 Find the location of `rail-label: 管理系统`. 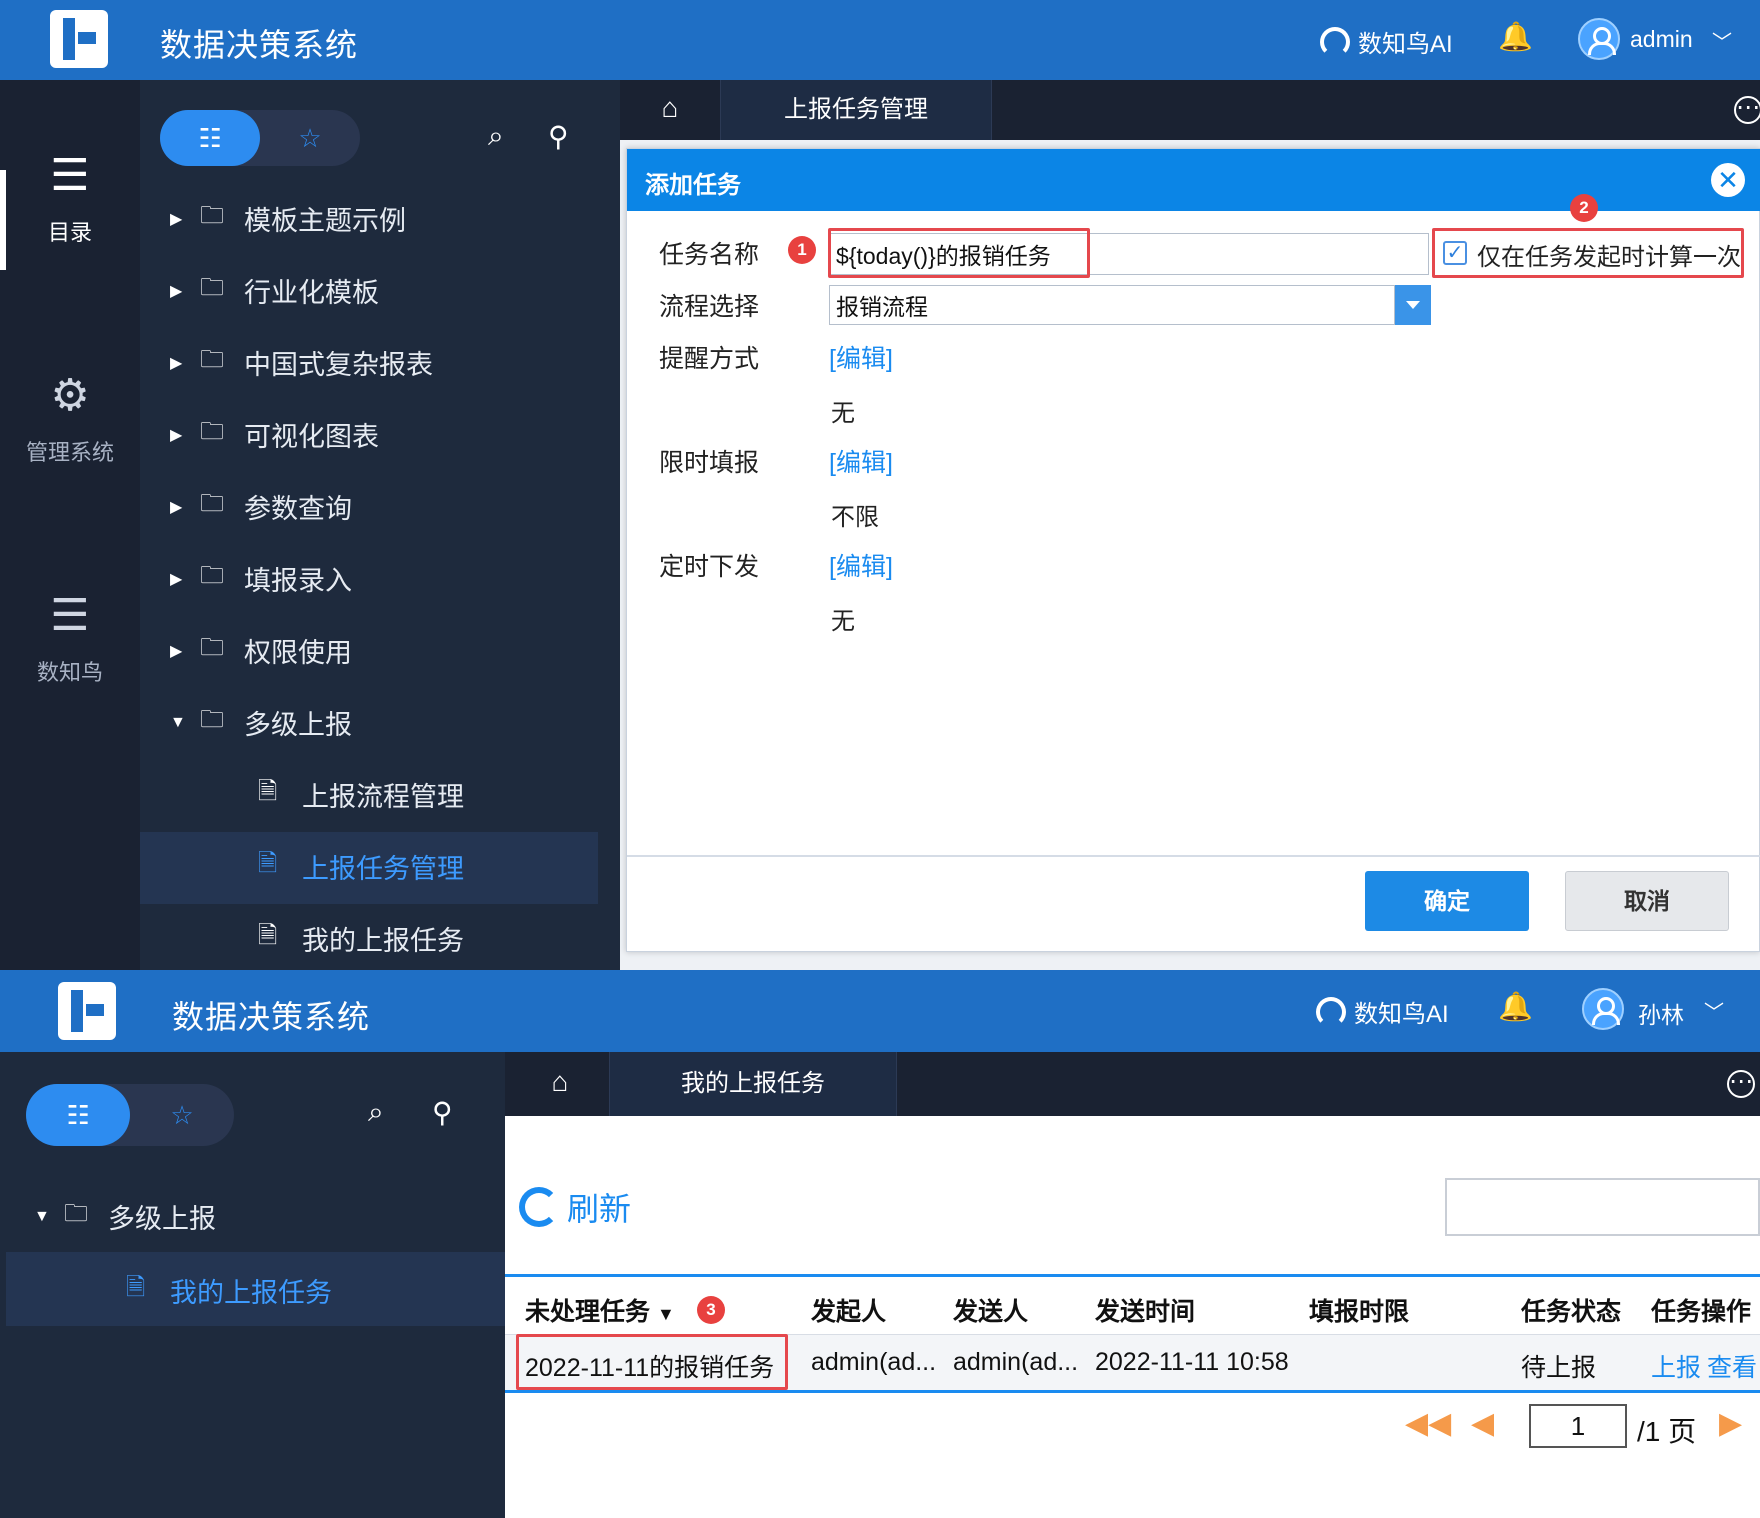

rail-label: 管理系统 is located at coordinates (69, 452).